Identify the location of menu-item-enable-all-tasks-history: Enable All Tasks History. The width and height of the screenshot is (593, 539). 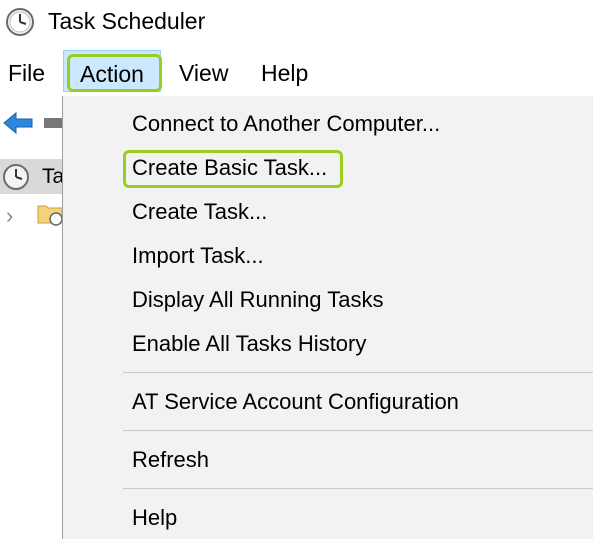
(249, 344).